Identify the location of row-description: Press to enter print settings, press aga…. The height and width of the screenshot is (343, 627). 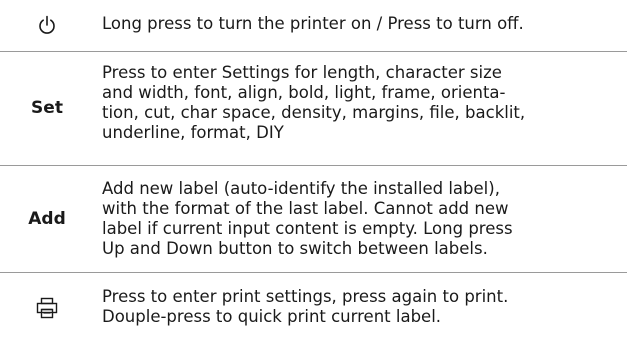
(305, 306).